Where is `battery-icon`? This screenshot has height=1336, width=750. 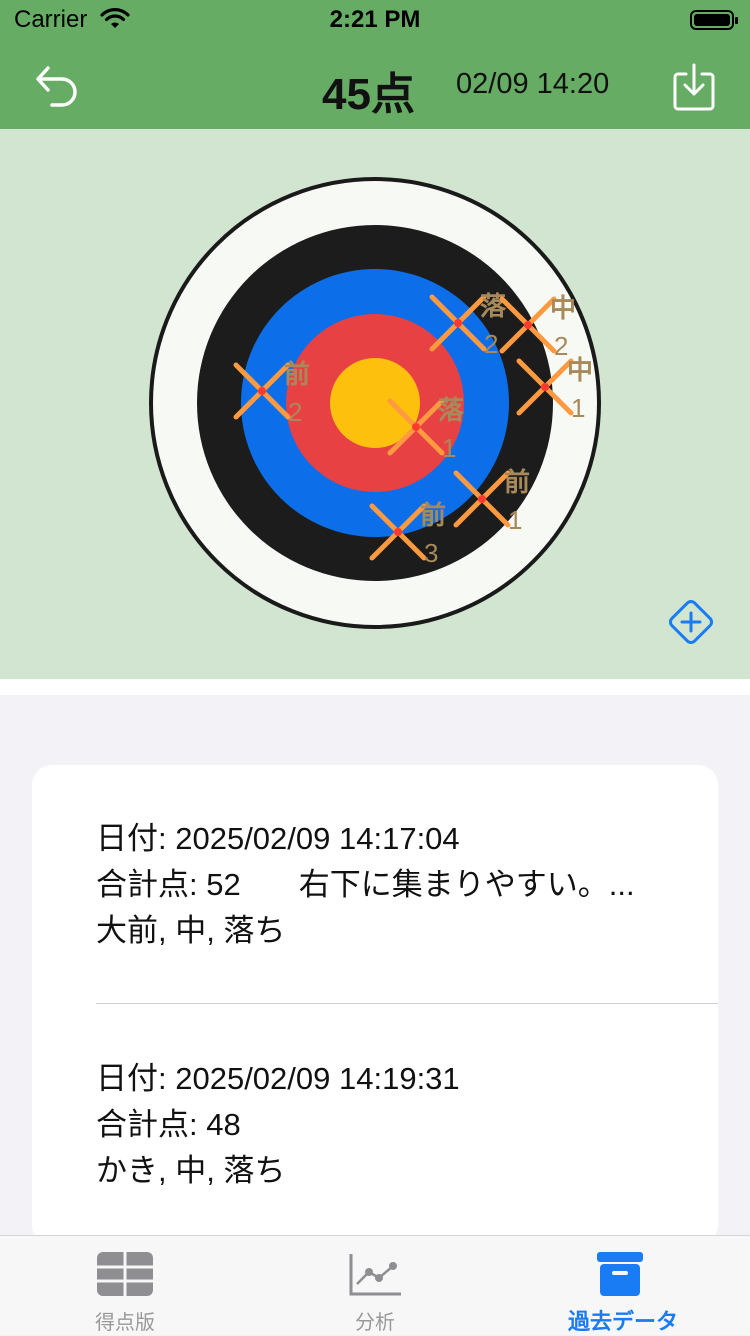 battery-icon is located at coordinates (714, 20).